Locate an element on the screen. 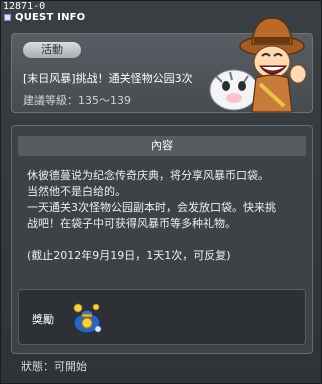 The height and width of the screenshot is (384, 322). title-bar: QUEST INFO is located at coordinates (44, 17).